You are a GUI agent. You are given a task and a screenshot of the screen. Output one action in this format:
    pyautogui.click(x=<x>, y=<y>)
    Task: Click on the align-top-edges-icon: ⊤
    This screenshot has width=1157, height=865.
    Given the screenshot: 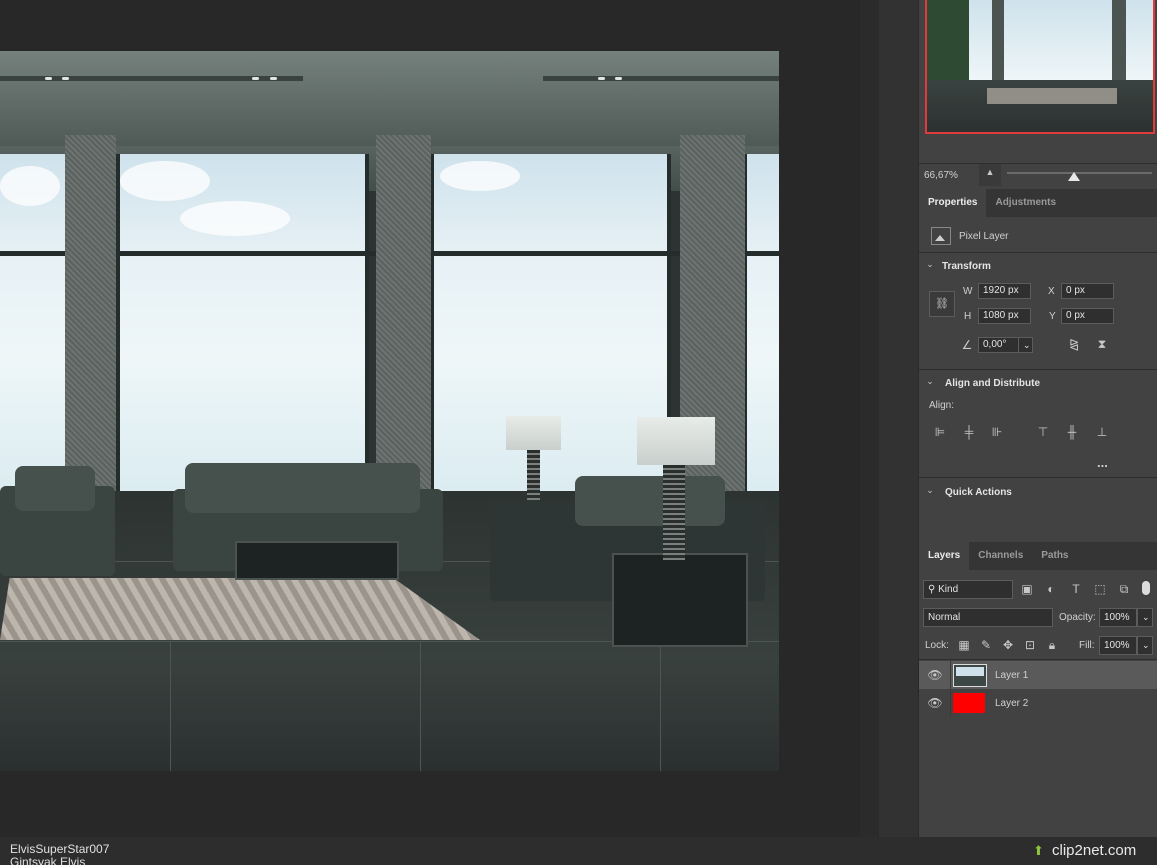 What is the action you would take?
    pyautogui.click(x=1043, y=432)
    